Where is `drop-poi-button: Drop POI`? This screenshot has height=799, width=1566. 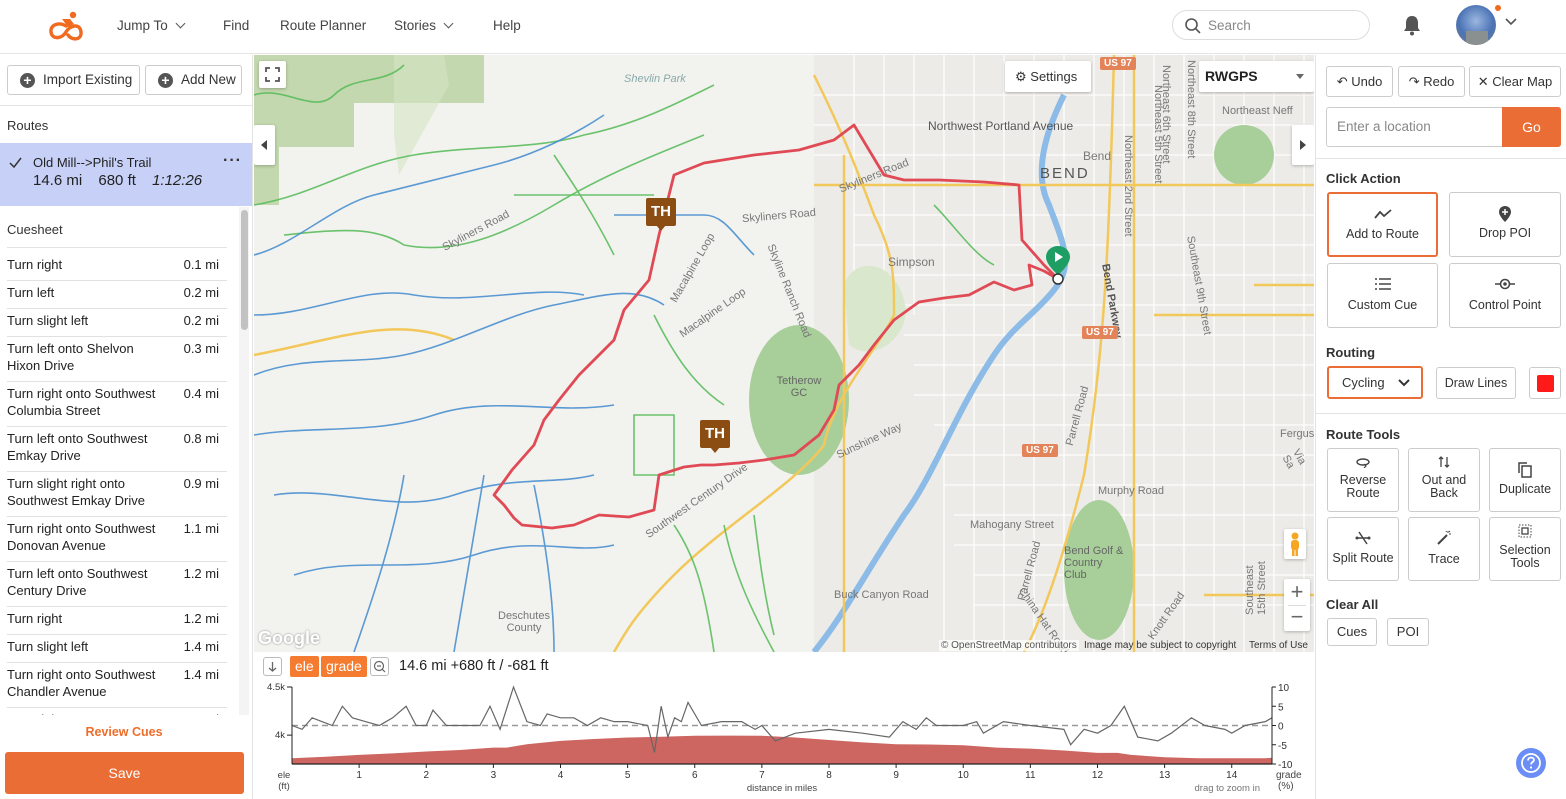 drop-poi-button: Drop POI is located at coordinates (1505, 224).